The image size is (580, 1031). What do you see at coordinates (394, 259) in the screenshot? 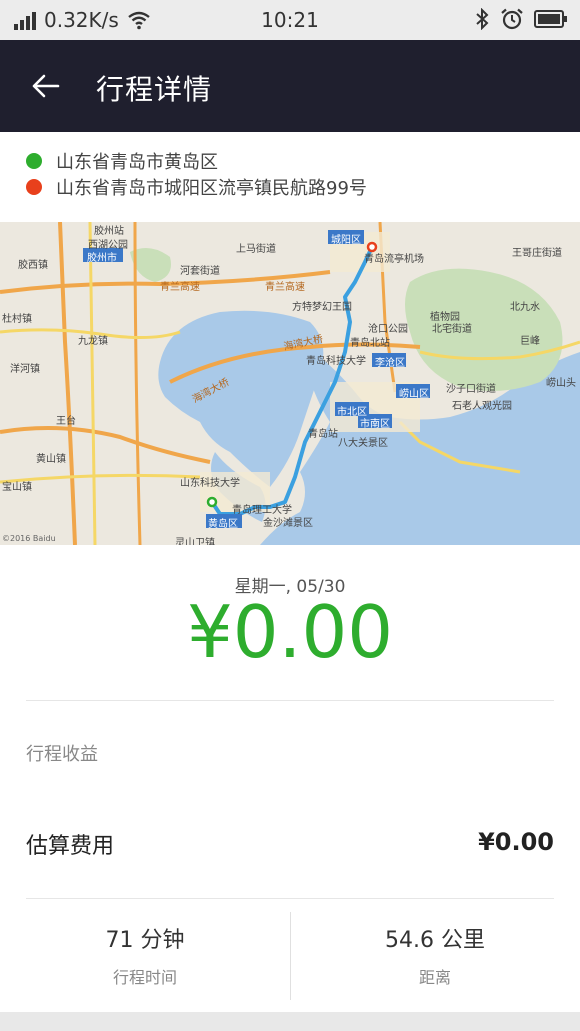
I see `map-label: 青岛流亭机场` at bounding box center [394, 259].